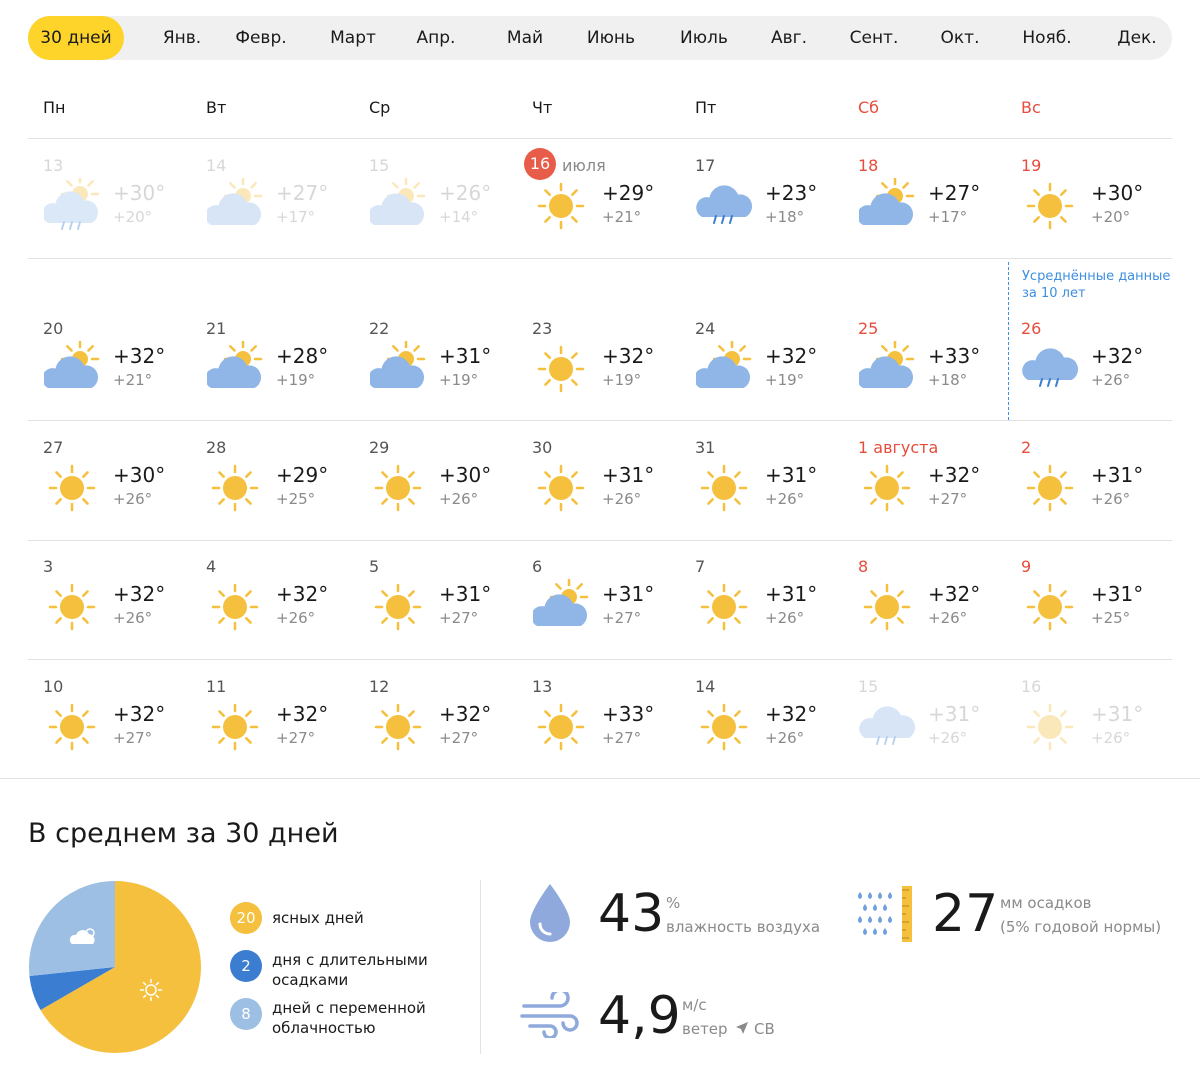 This screenshot has height=1090, width=1200. I want to click on day-date: 14, so click(216, 165).